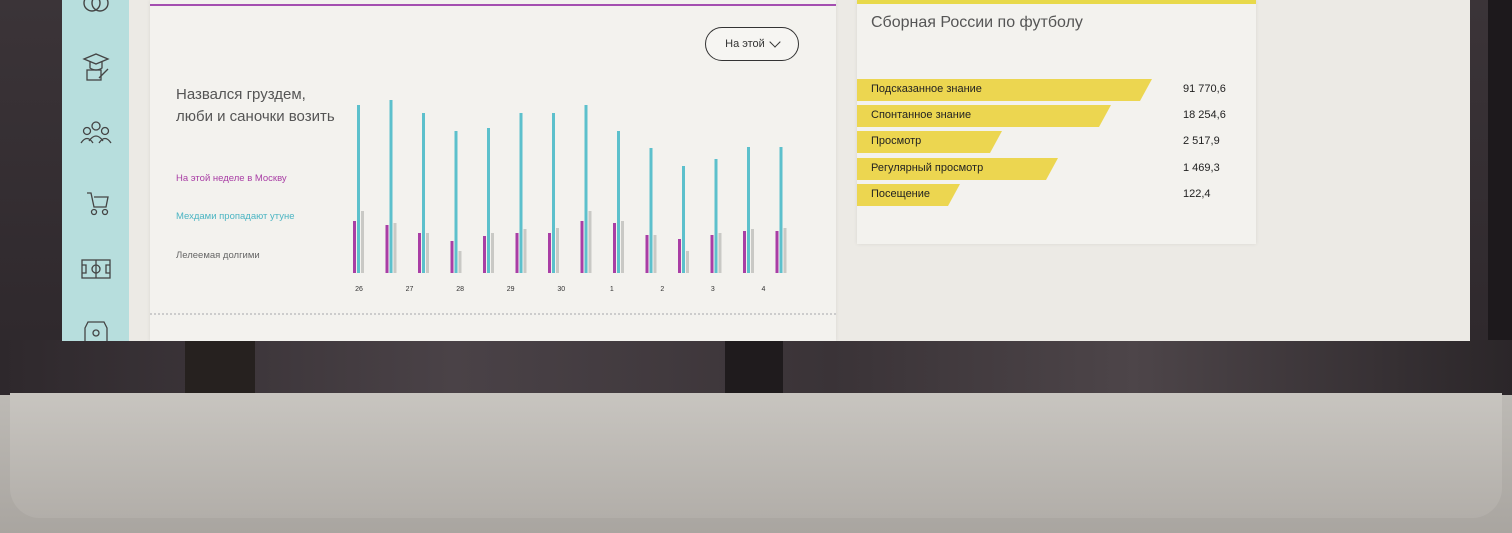 This screenshot has width=1512, height=533. What do you see at coordinates (896, 141) in the screenshot?
I see `funnel-label: Просмотр` at bounding box center [896, 141].